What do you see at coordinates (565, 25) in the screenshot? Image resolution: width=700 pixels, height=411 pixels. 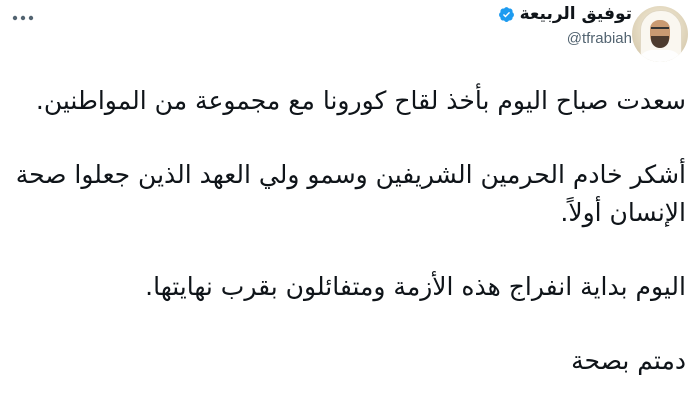 I see `author-info: توفيق الربيعة @tfrabiah` at bounding box center [565, 25].